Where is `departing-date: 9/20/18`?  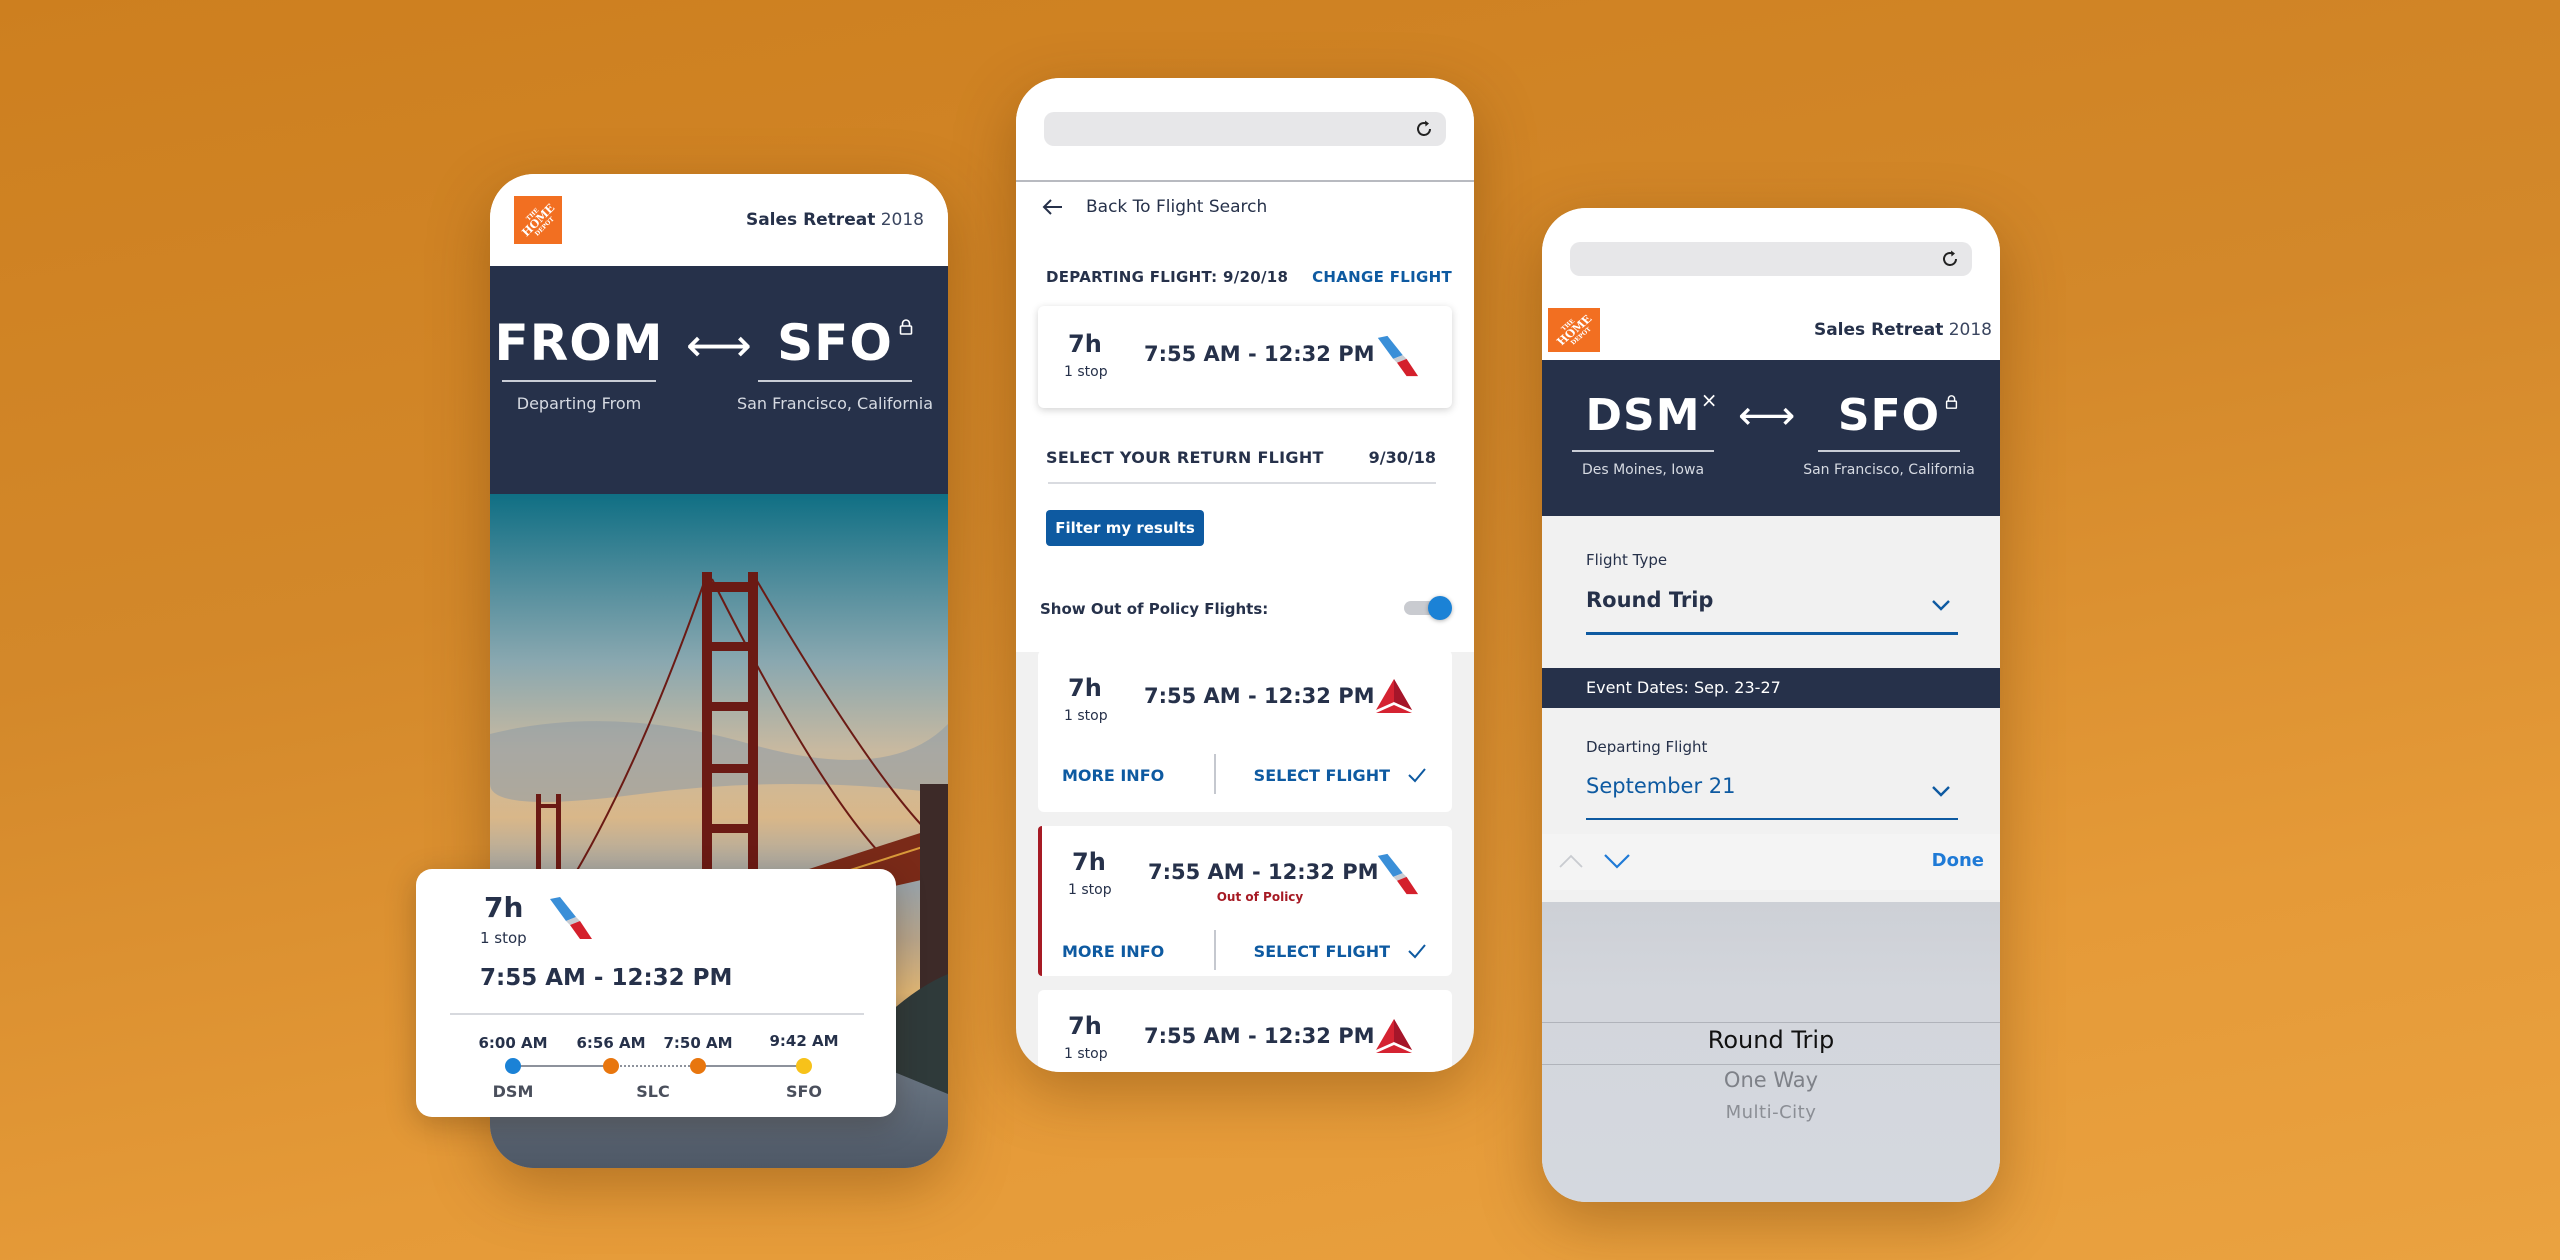
departing-date: 9/20/18 is located at coordinates (1256, 277).